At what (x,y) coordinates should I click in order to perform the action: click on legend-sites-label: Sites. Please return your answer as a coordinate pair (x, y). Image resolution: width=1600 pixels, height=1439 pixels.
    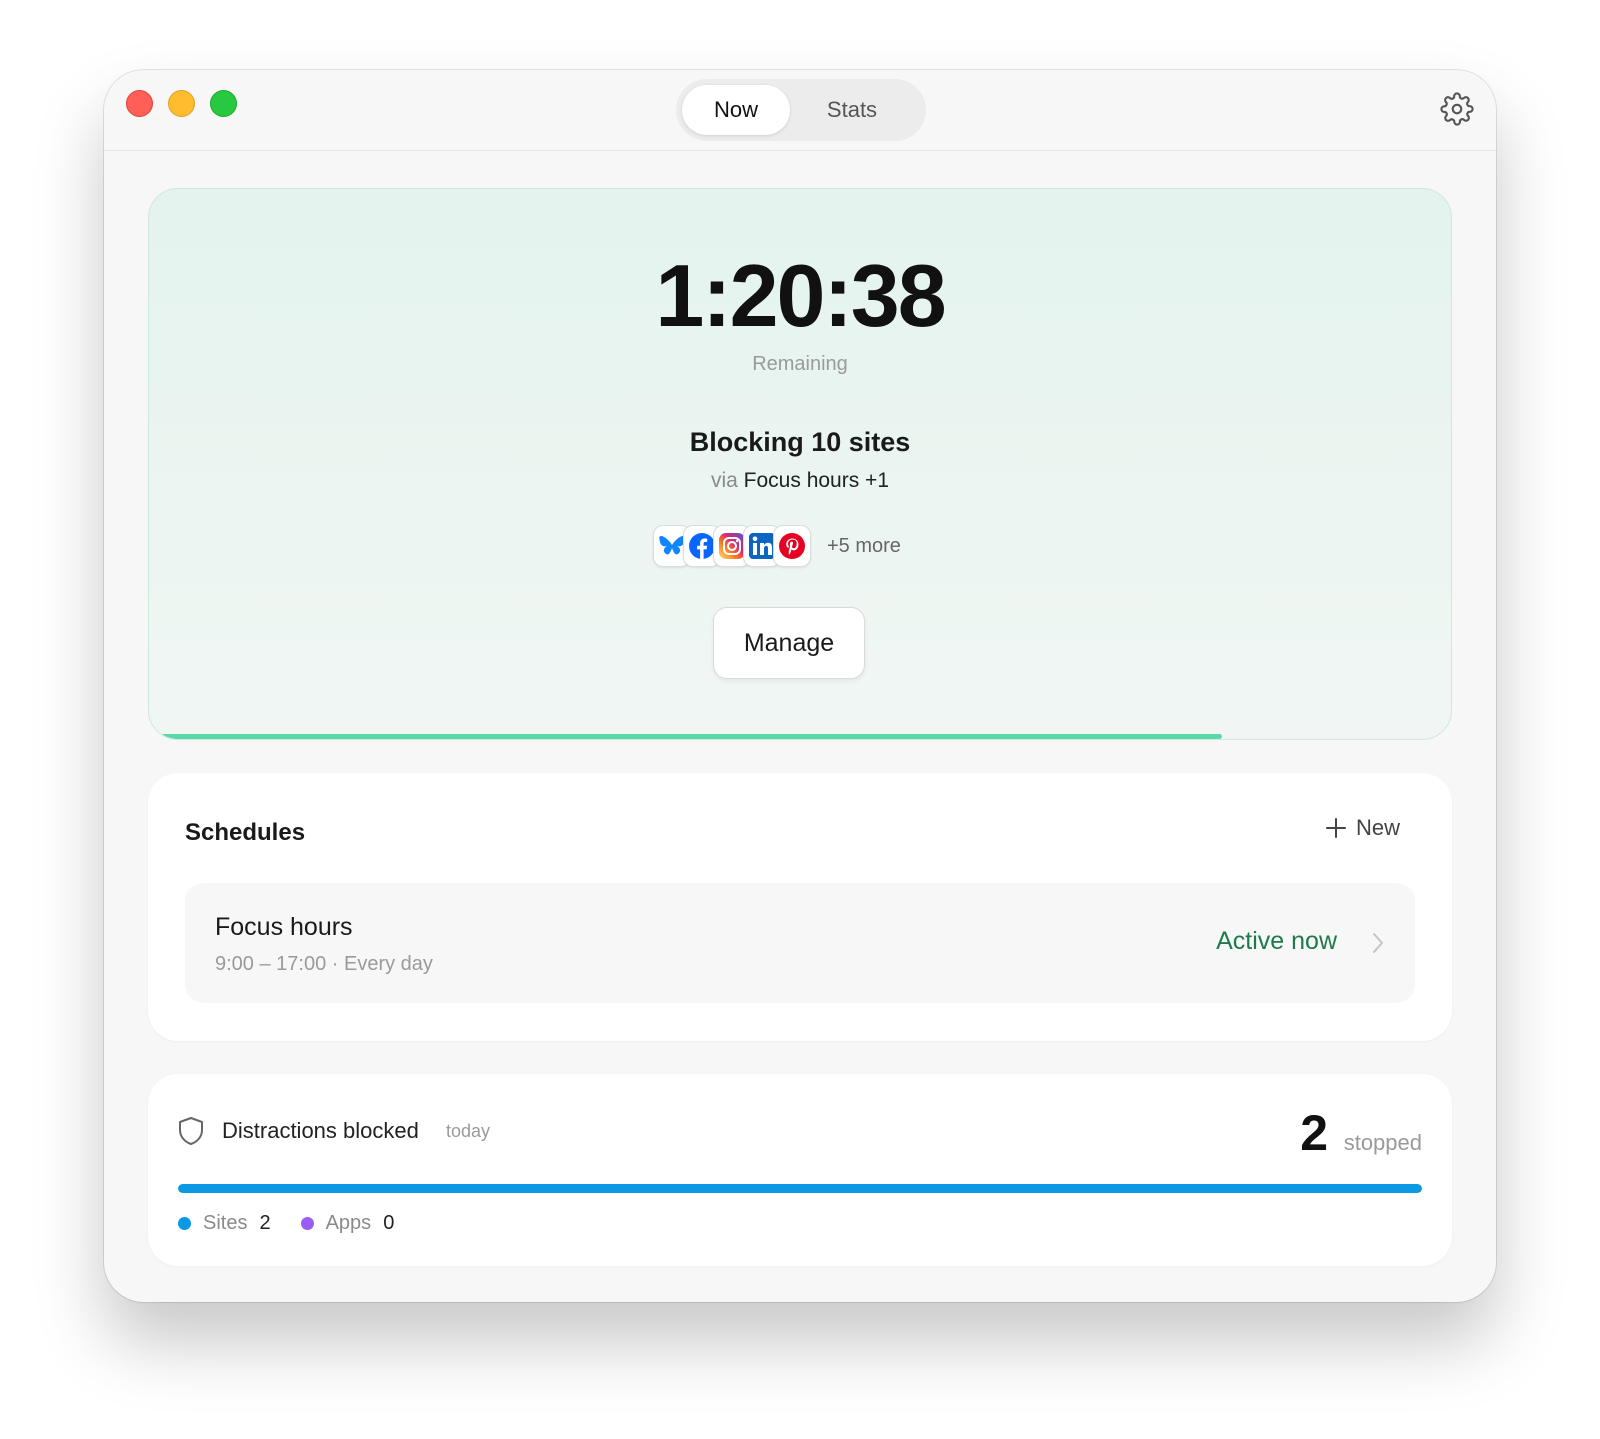
    Looking at the image, I should click on (225, 1223).